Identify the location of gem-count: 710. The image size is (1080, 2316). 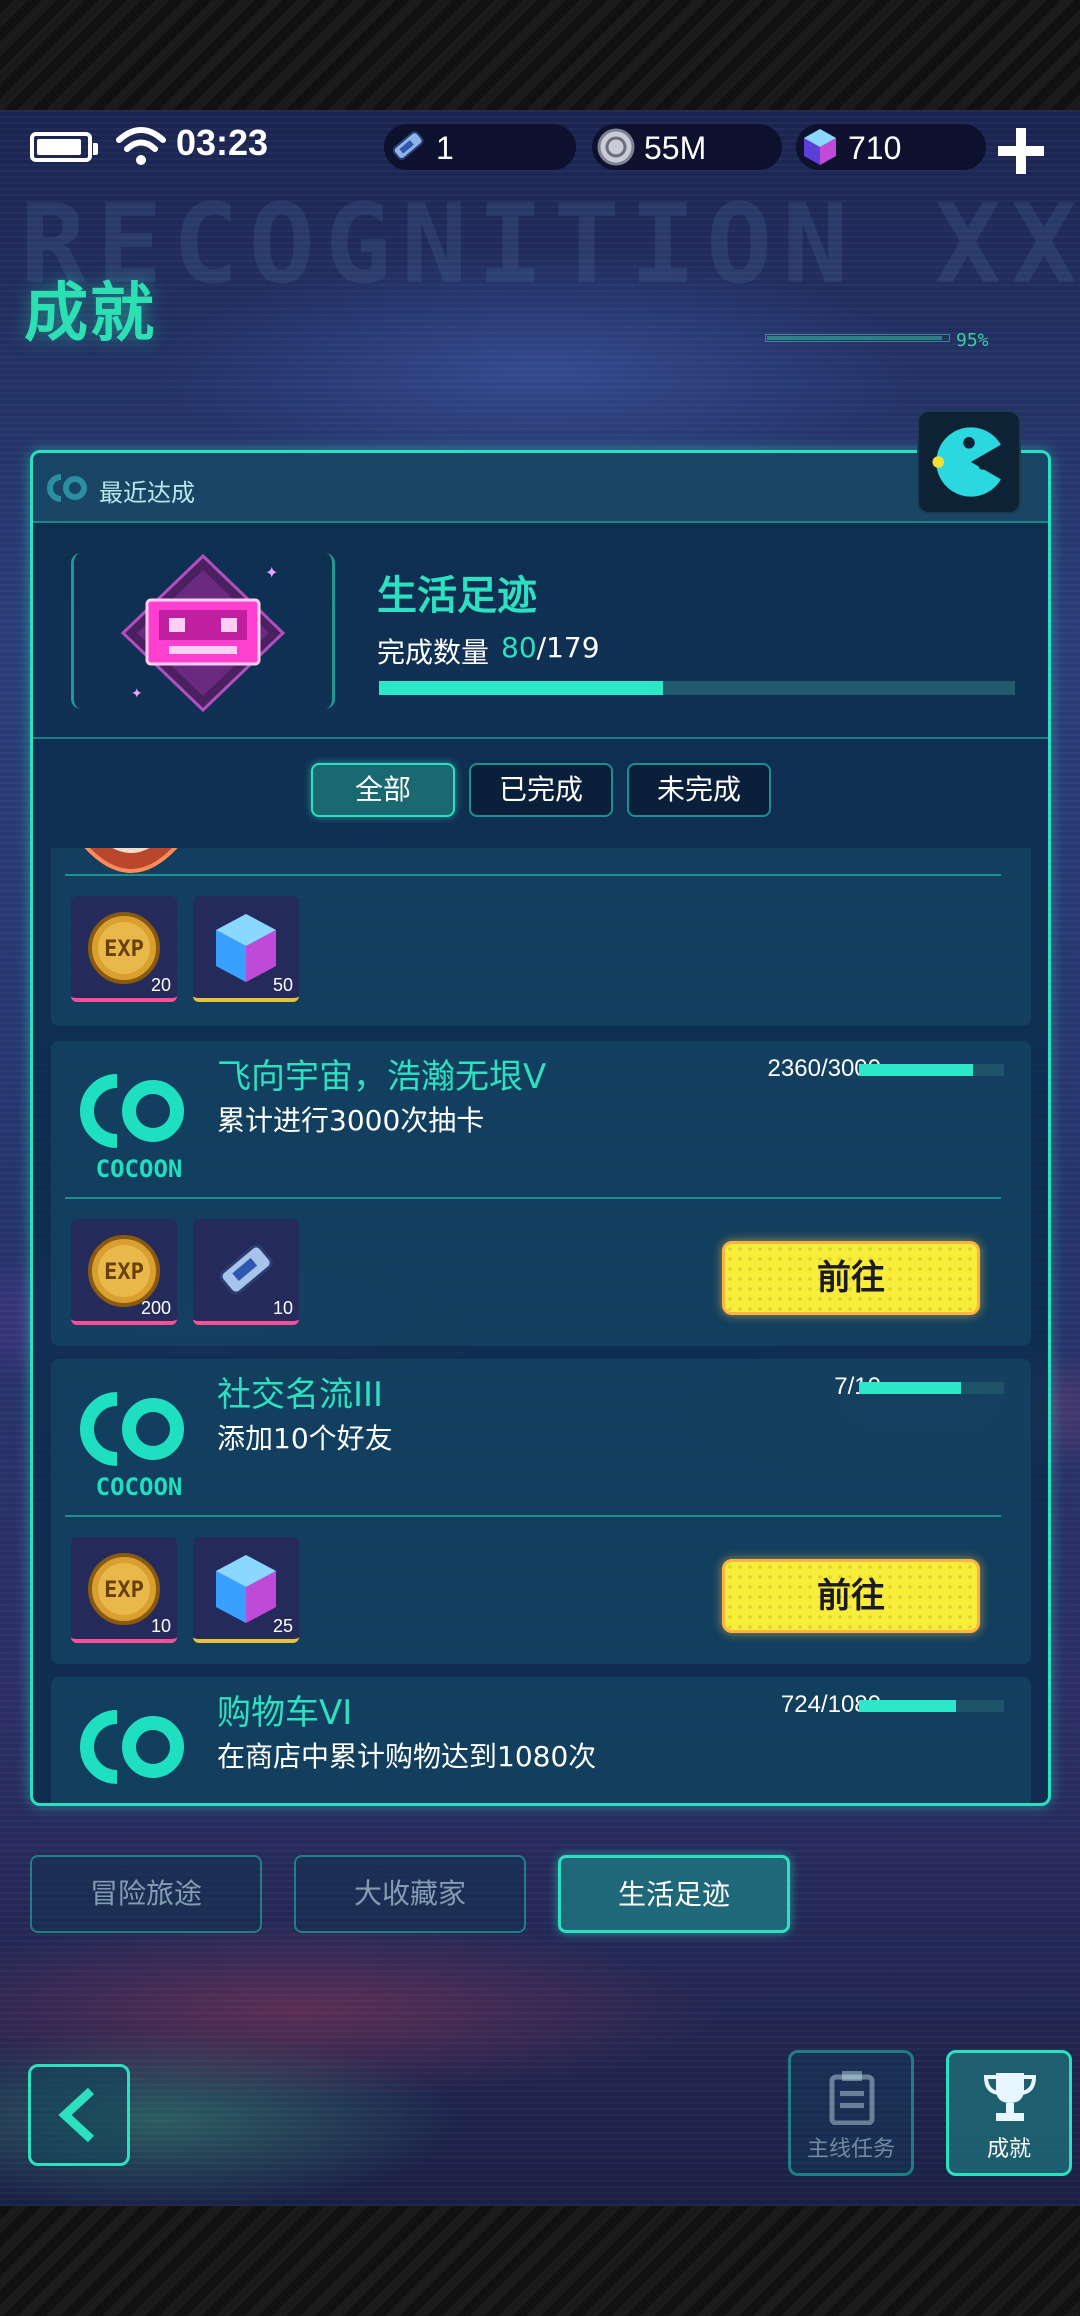
(875, 148).